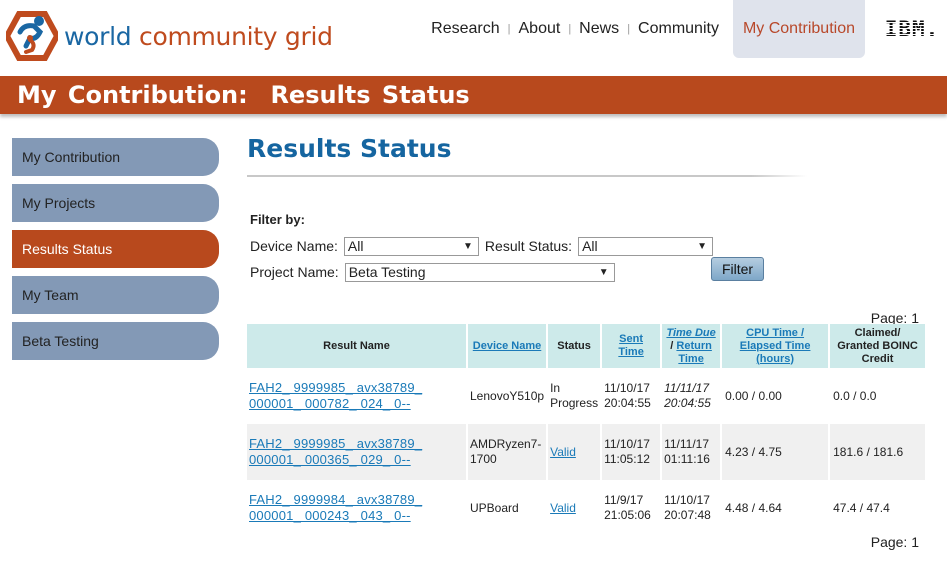  What do you see at coordinates (575, 396) in the screenshot?
I see `cell-status: In Progress` at bounding box center [575, 396].